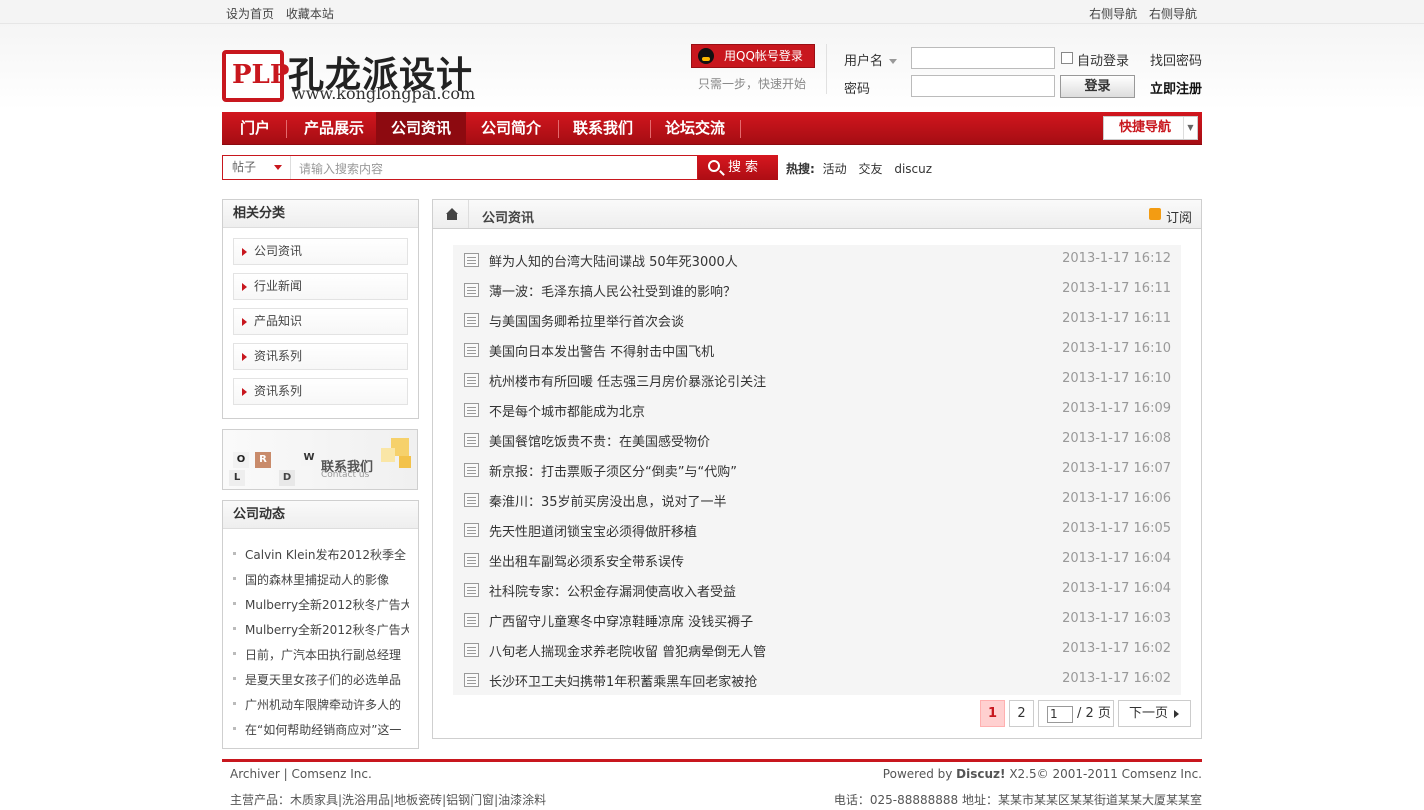 The image size is (1424, 810). I want to click on right-nav-link-1: 右侧导航, so click(1113, 14).